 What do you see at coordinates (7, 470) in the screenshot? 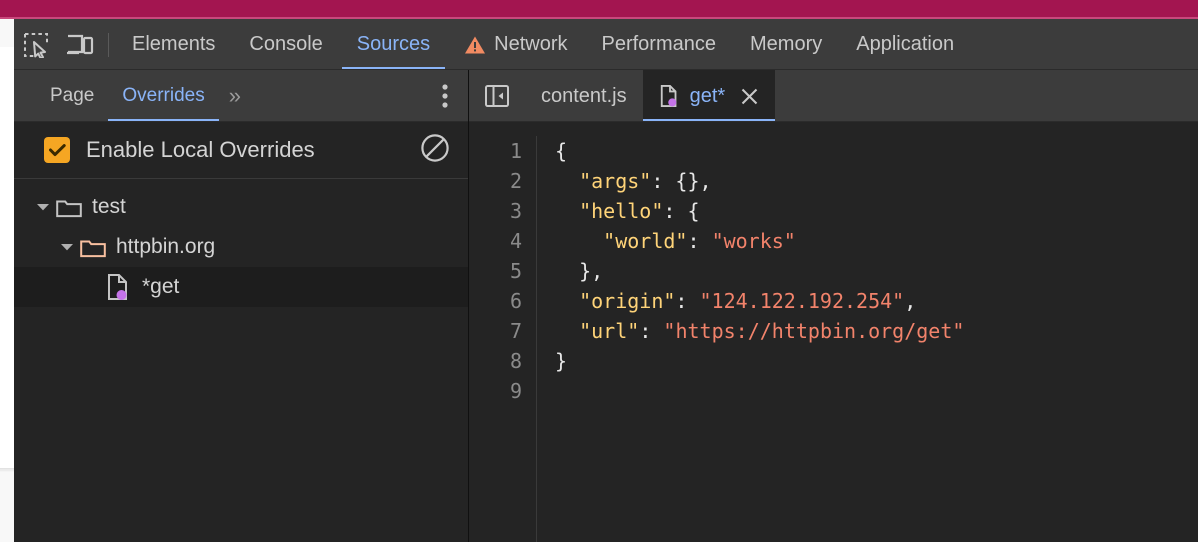
I see `page-content-shadow` at bounding box center [7, 470].